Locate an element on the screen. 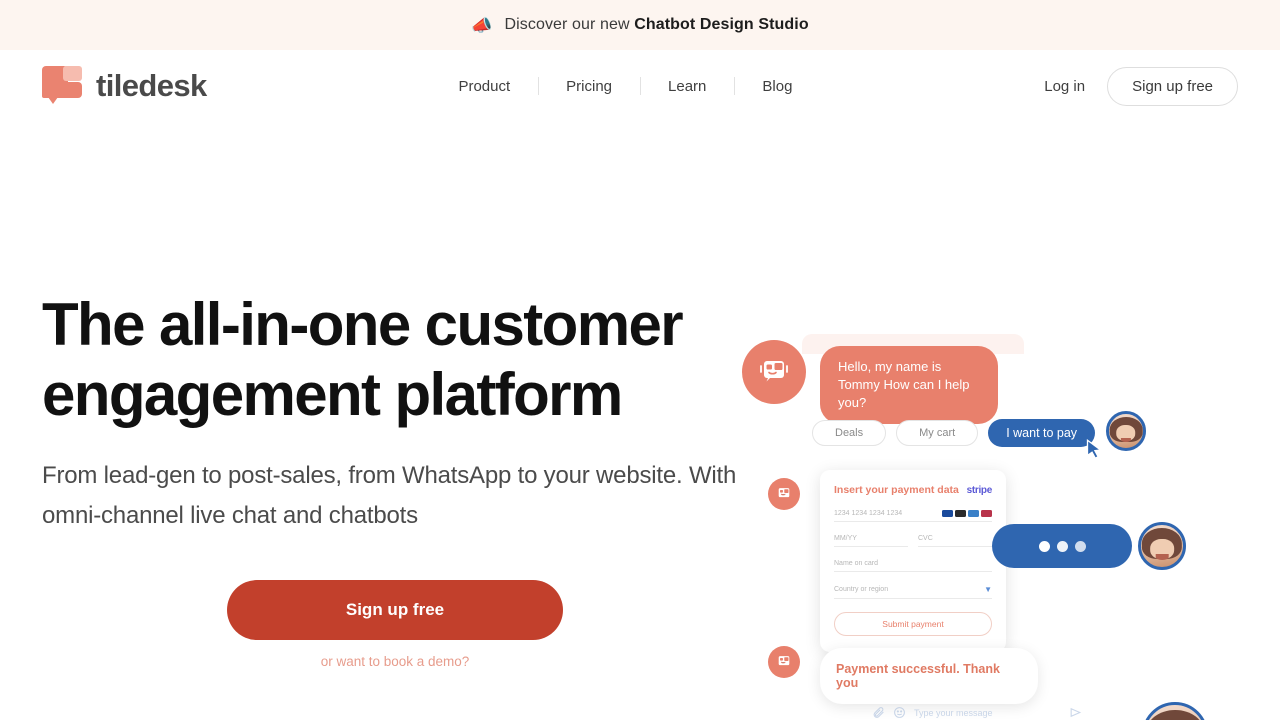 The width and height of the screenshot is (1280, 720). payment-success-bubble: Payment successful. Thank you is located at coordinates (929, 676).